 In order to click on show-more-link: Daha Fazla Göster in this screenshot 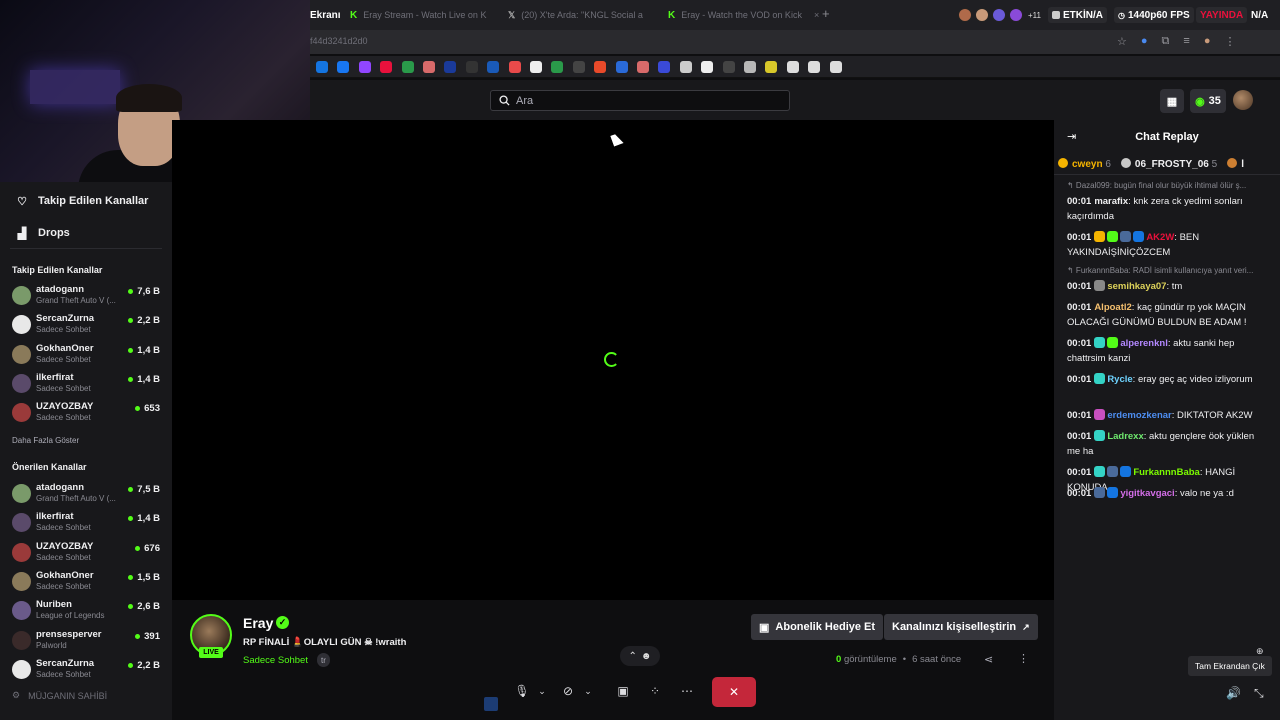, I will do `click(45, 440)`.